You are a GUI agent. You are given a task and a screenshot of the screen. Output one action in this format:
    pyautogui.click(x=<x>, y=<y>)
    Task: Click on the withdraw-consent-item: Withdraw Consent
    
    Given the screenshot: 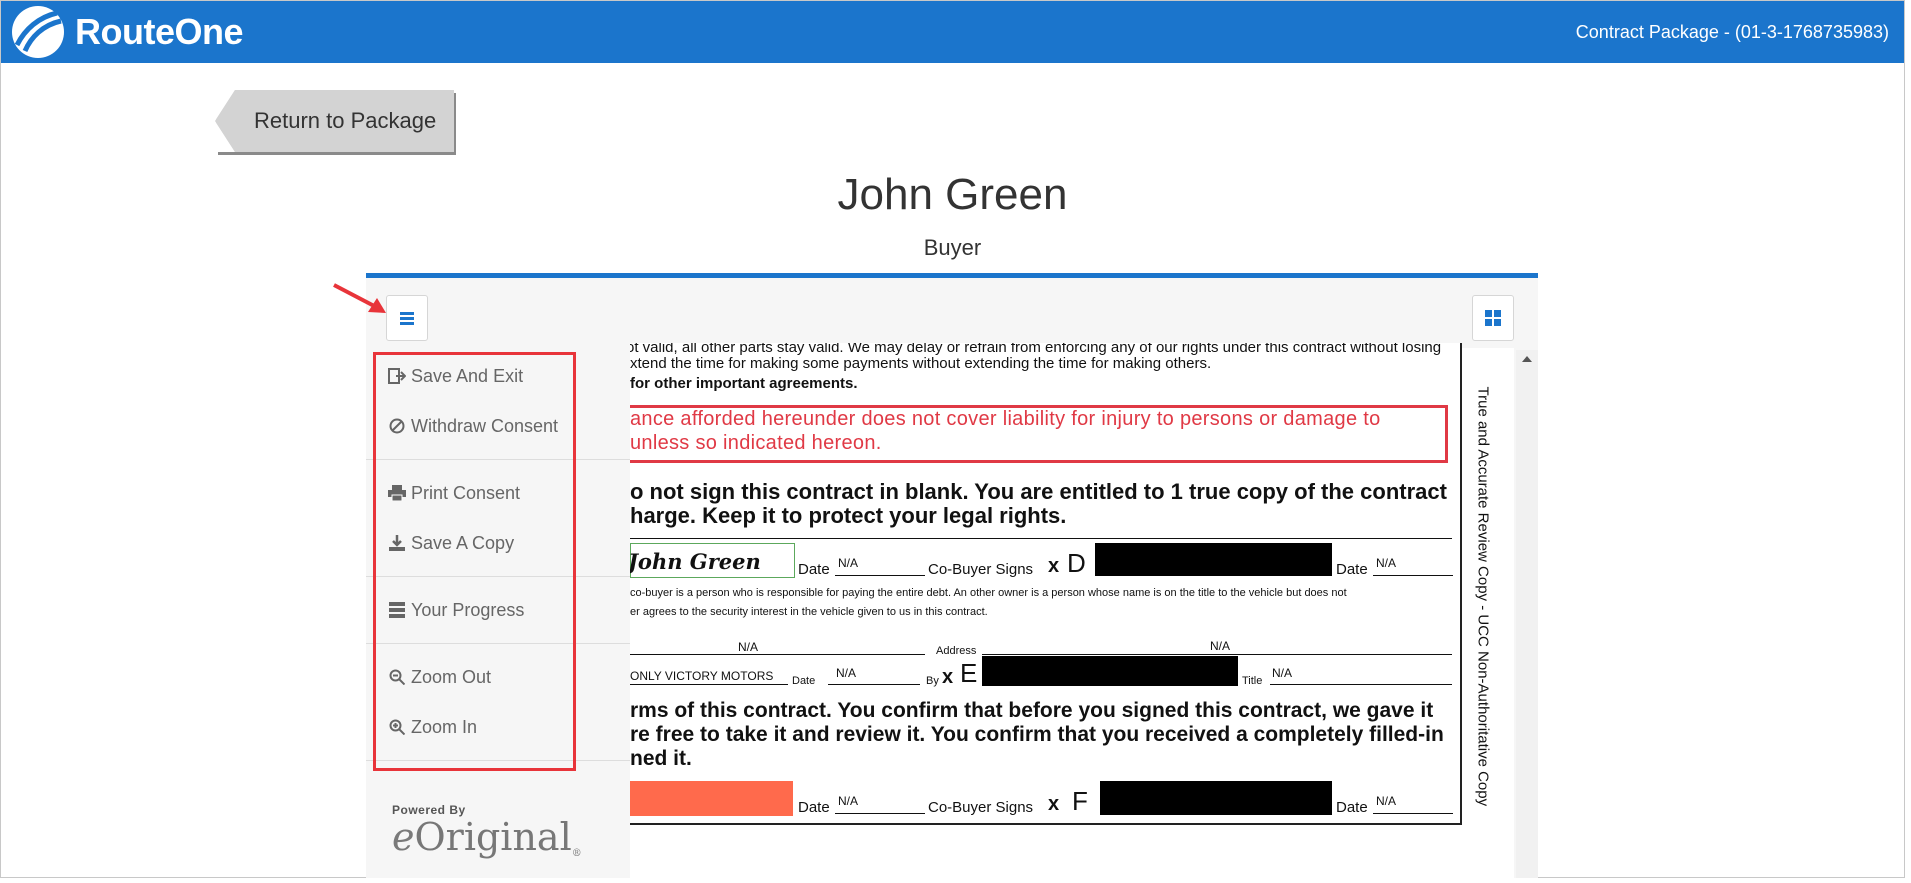 What is the action you would take?
    pyautogui.click(x=498, y=426)
    